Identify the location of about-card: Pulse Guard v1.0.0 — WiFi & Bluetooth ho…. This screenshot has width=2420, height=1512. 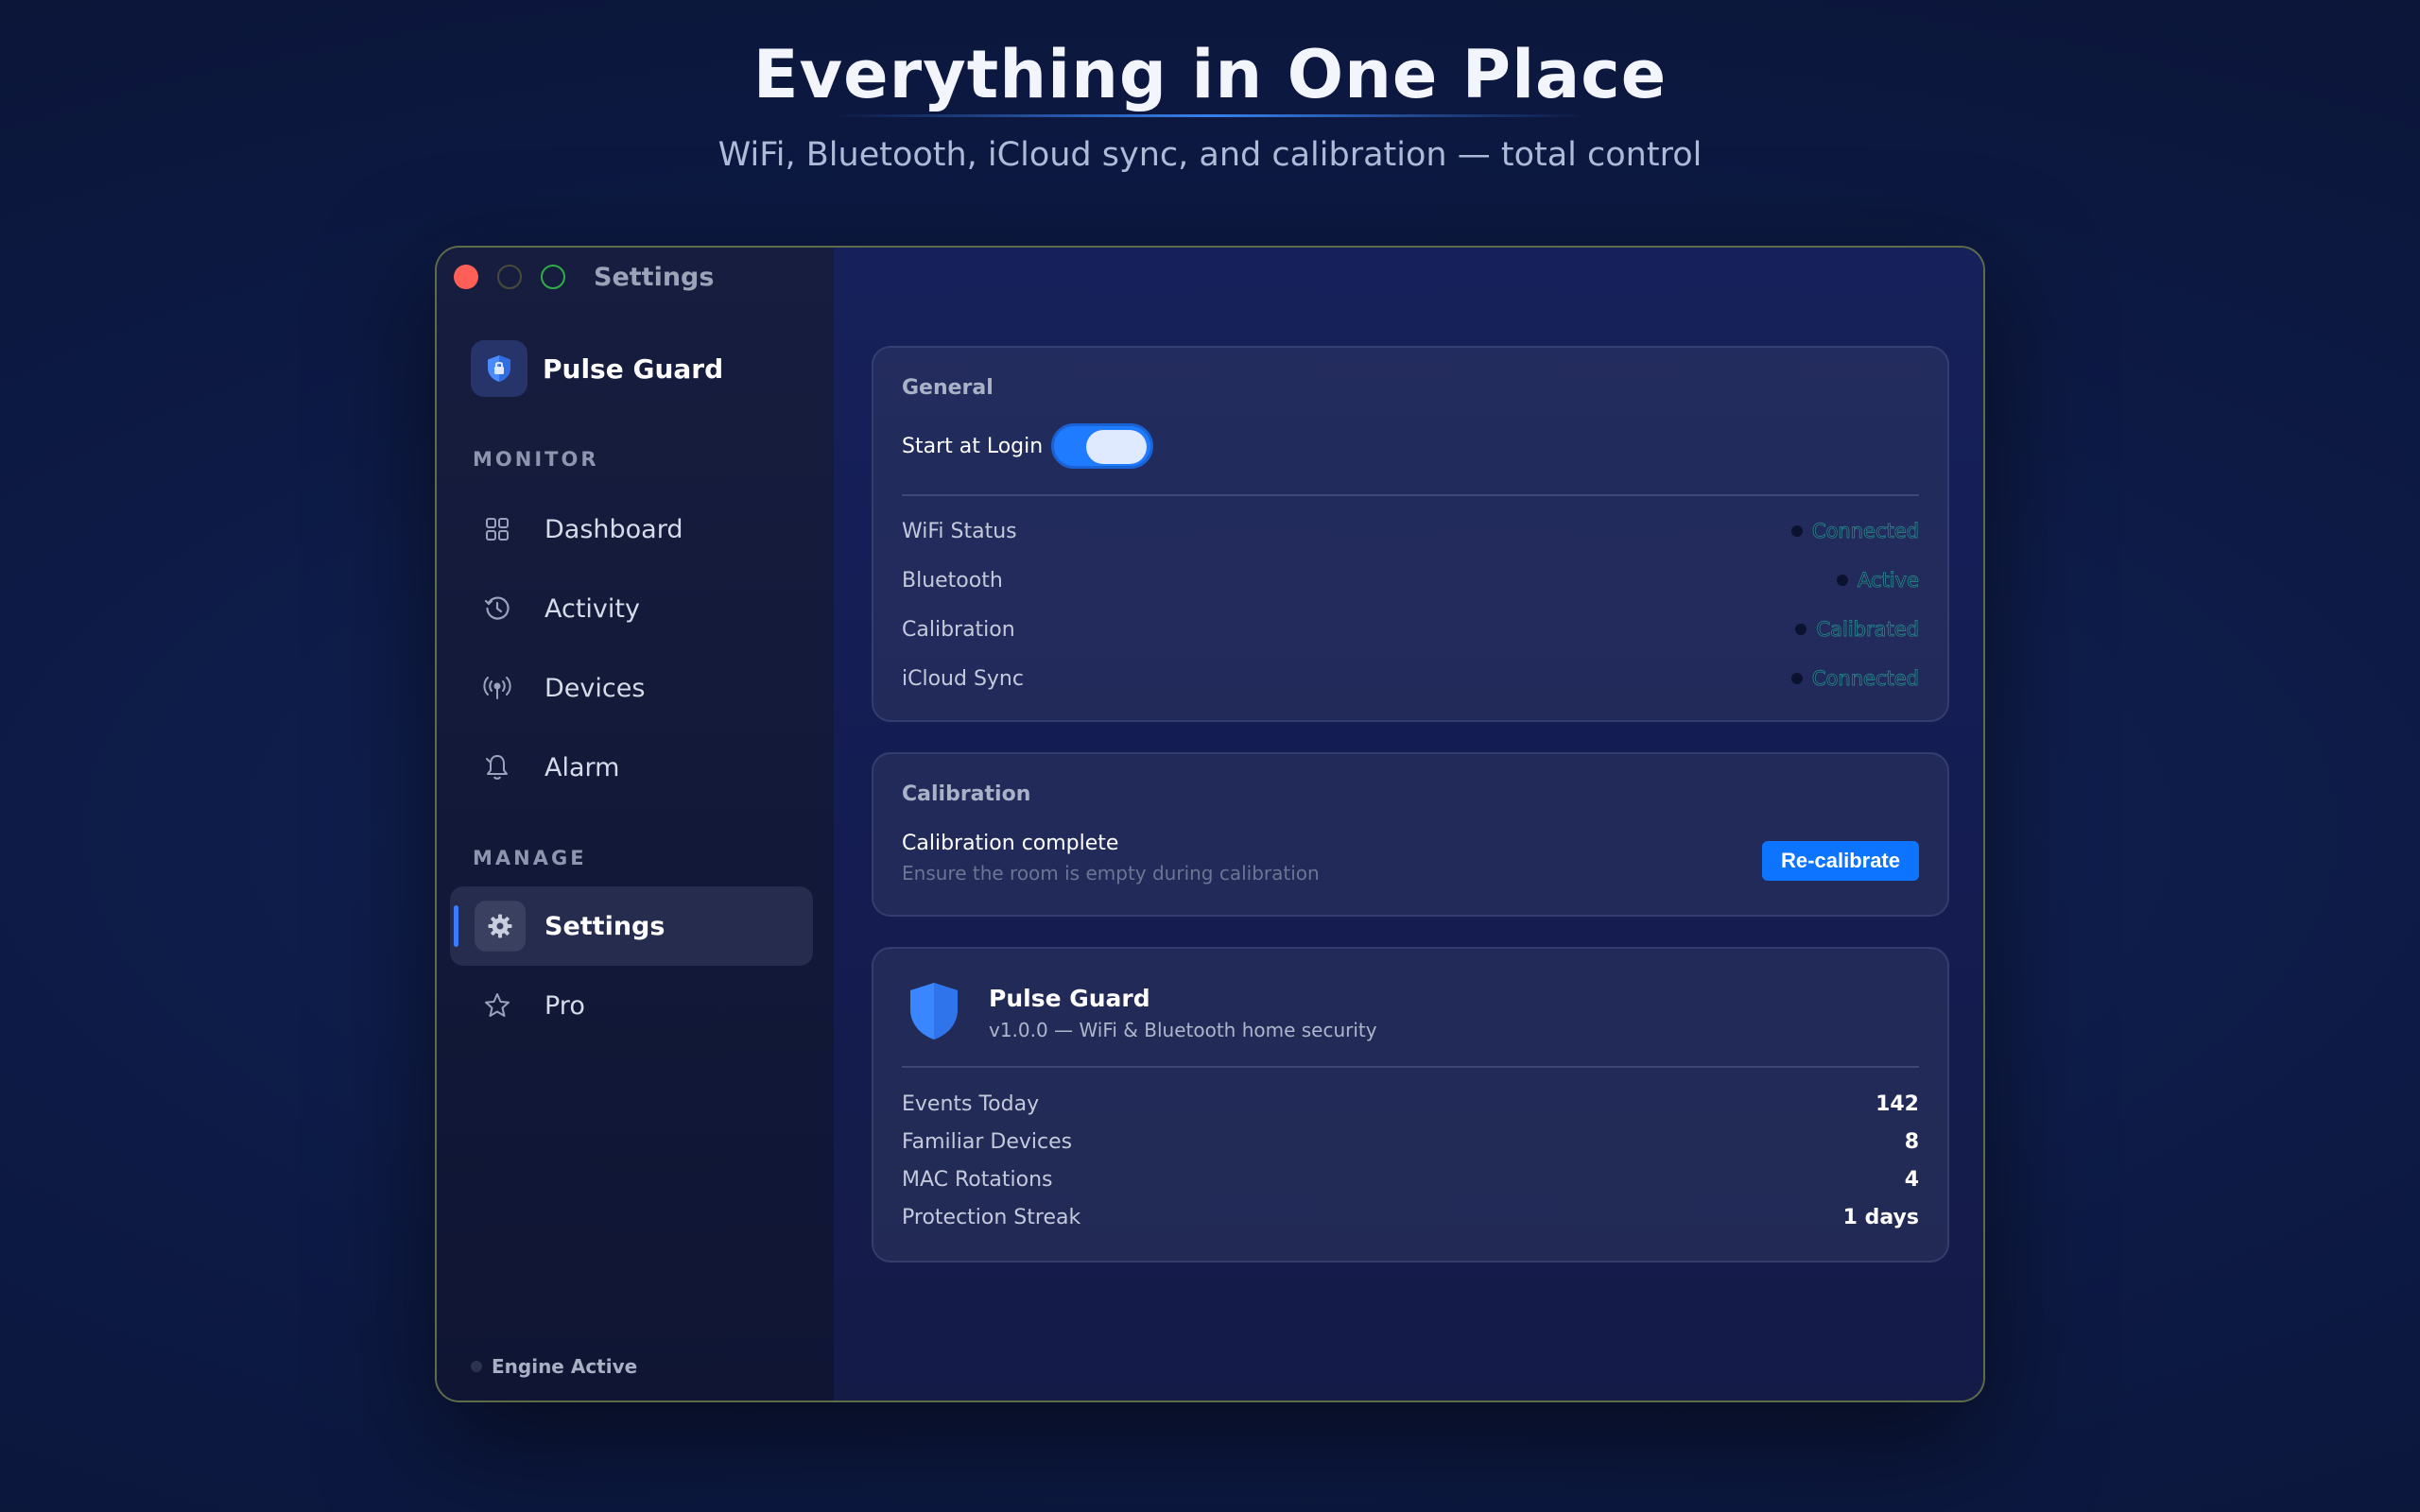
(1410, 1105).